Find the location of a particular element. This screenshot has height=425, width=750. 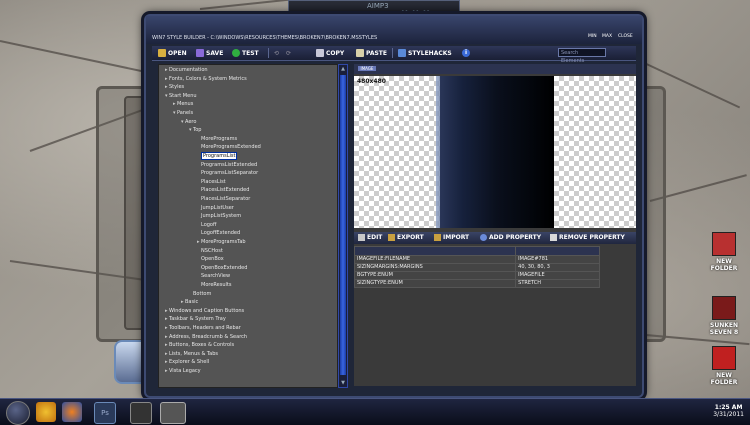

export-button: EXPORT is located at coordinates (406, 237).